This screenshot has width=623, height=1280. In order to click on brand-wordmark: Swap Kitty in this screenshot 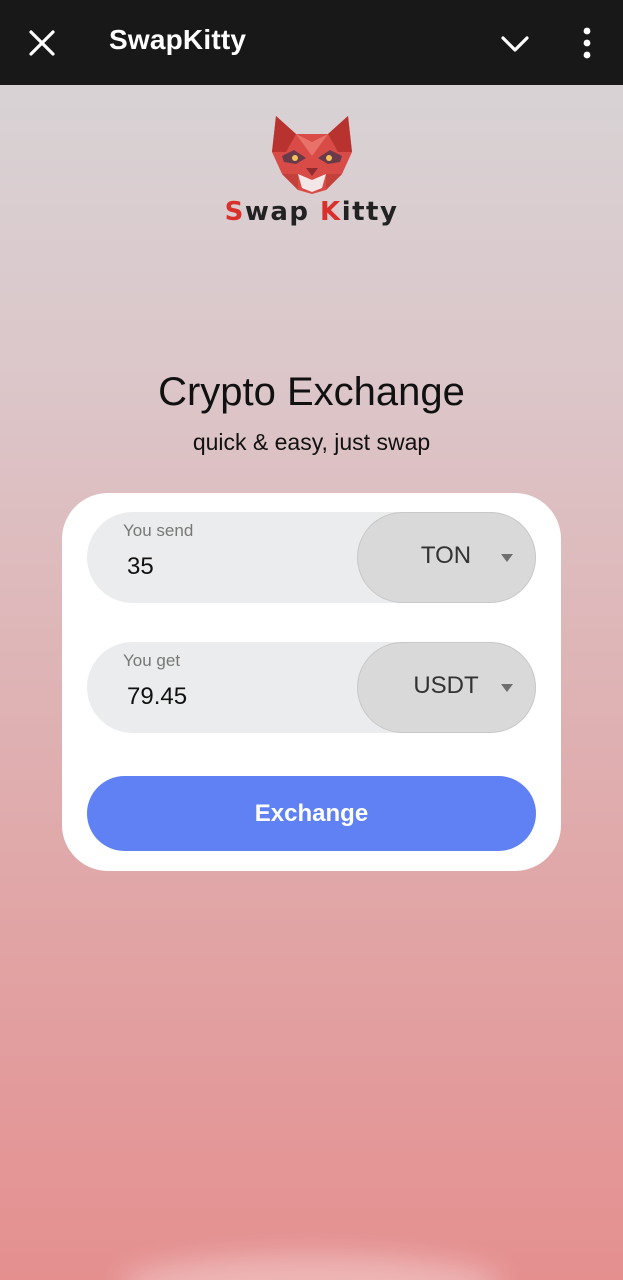, I will do `click(311, 212)`.